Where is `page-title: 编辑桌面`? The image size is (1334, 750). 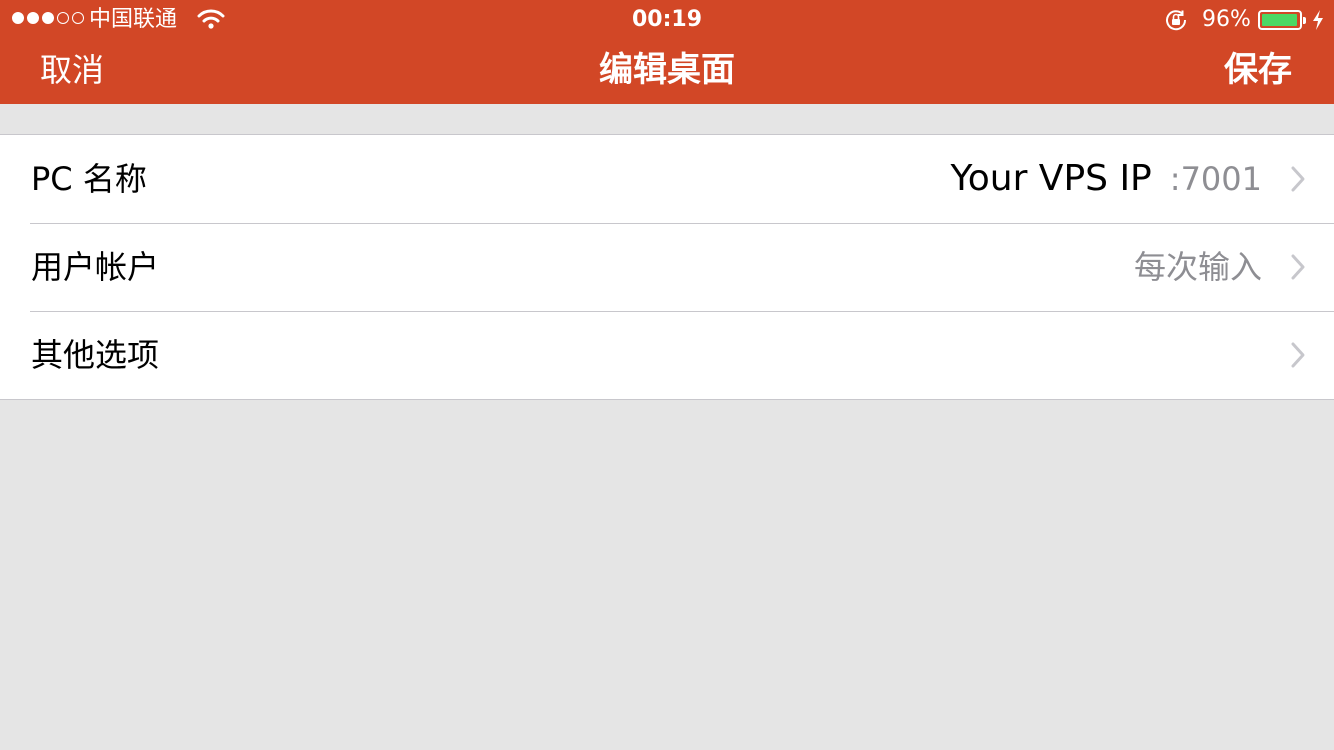
page-title: 编辑桌面 is located at coordinates (667, 70).